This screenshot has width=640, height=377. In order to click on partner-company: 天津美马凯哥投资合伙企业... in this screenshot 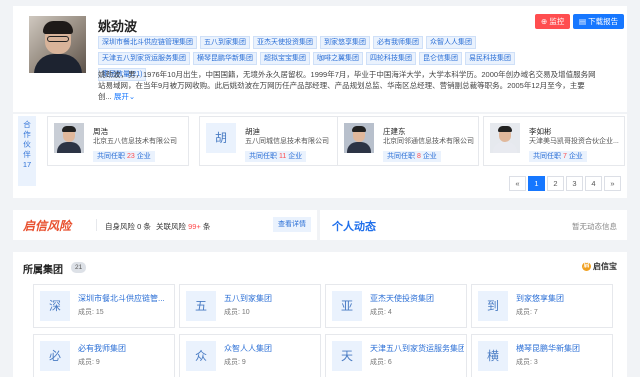, I will do `click(574, 141)`.